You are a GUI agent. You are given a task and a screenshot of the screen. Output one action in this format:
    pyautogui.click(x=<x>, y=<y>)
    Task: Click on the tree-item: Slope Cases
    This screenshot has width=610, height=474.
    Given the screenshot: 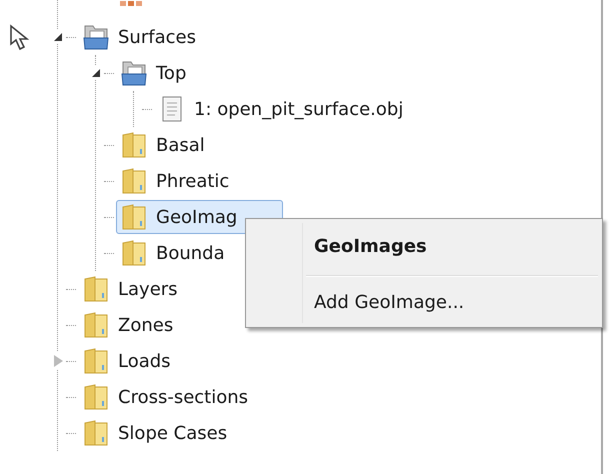 What is the action you would take?
    pyautogui.click(x=156, y=433)
    